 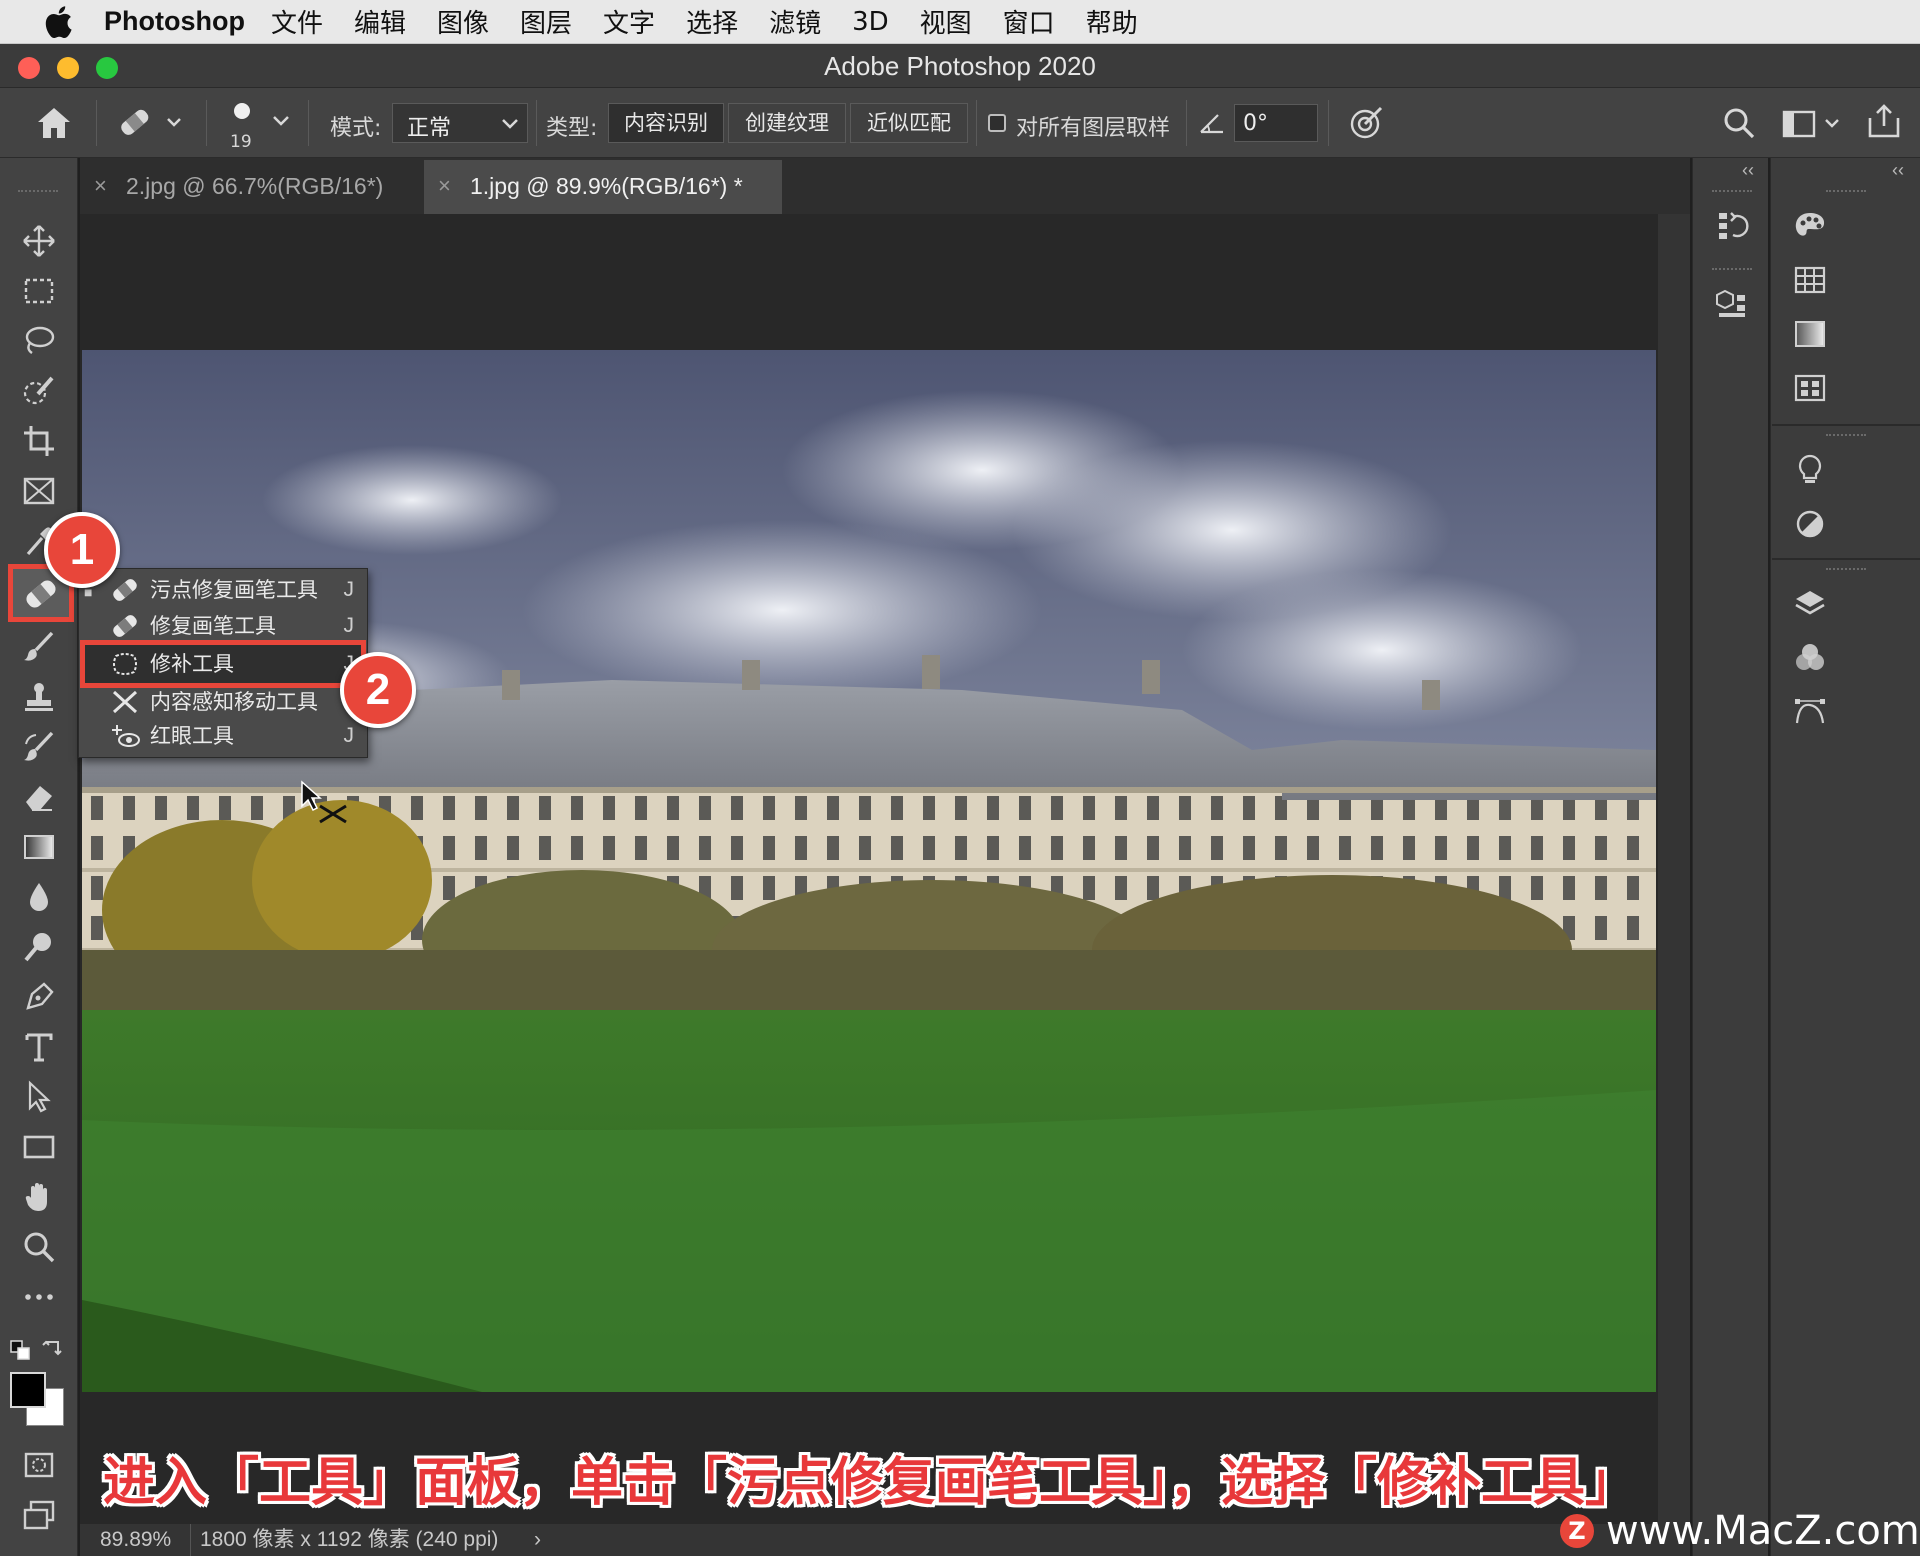 What do you see at coordinates (281, 123) in the screenshot?
I see `chevron-down-icon` at bounding box center [281, 123].